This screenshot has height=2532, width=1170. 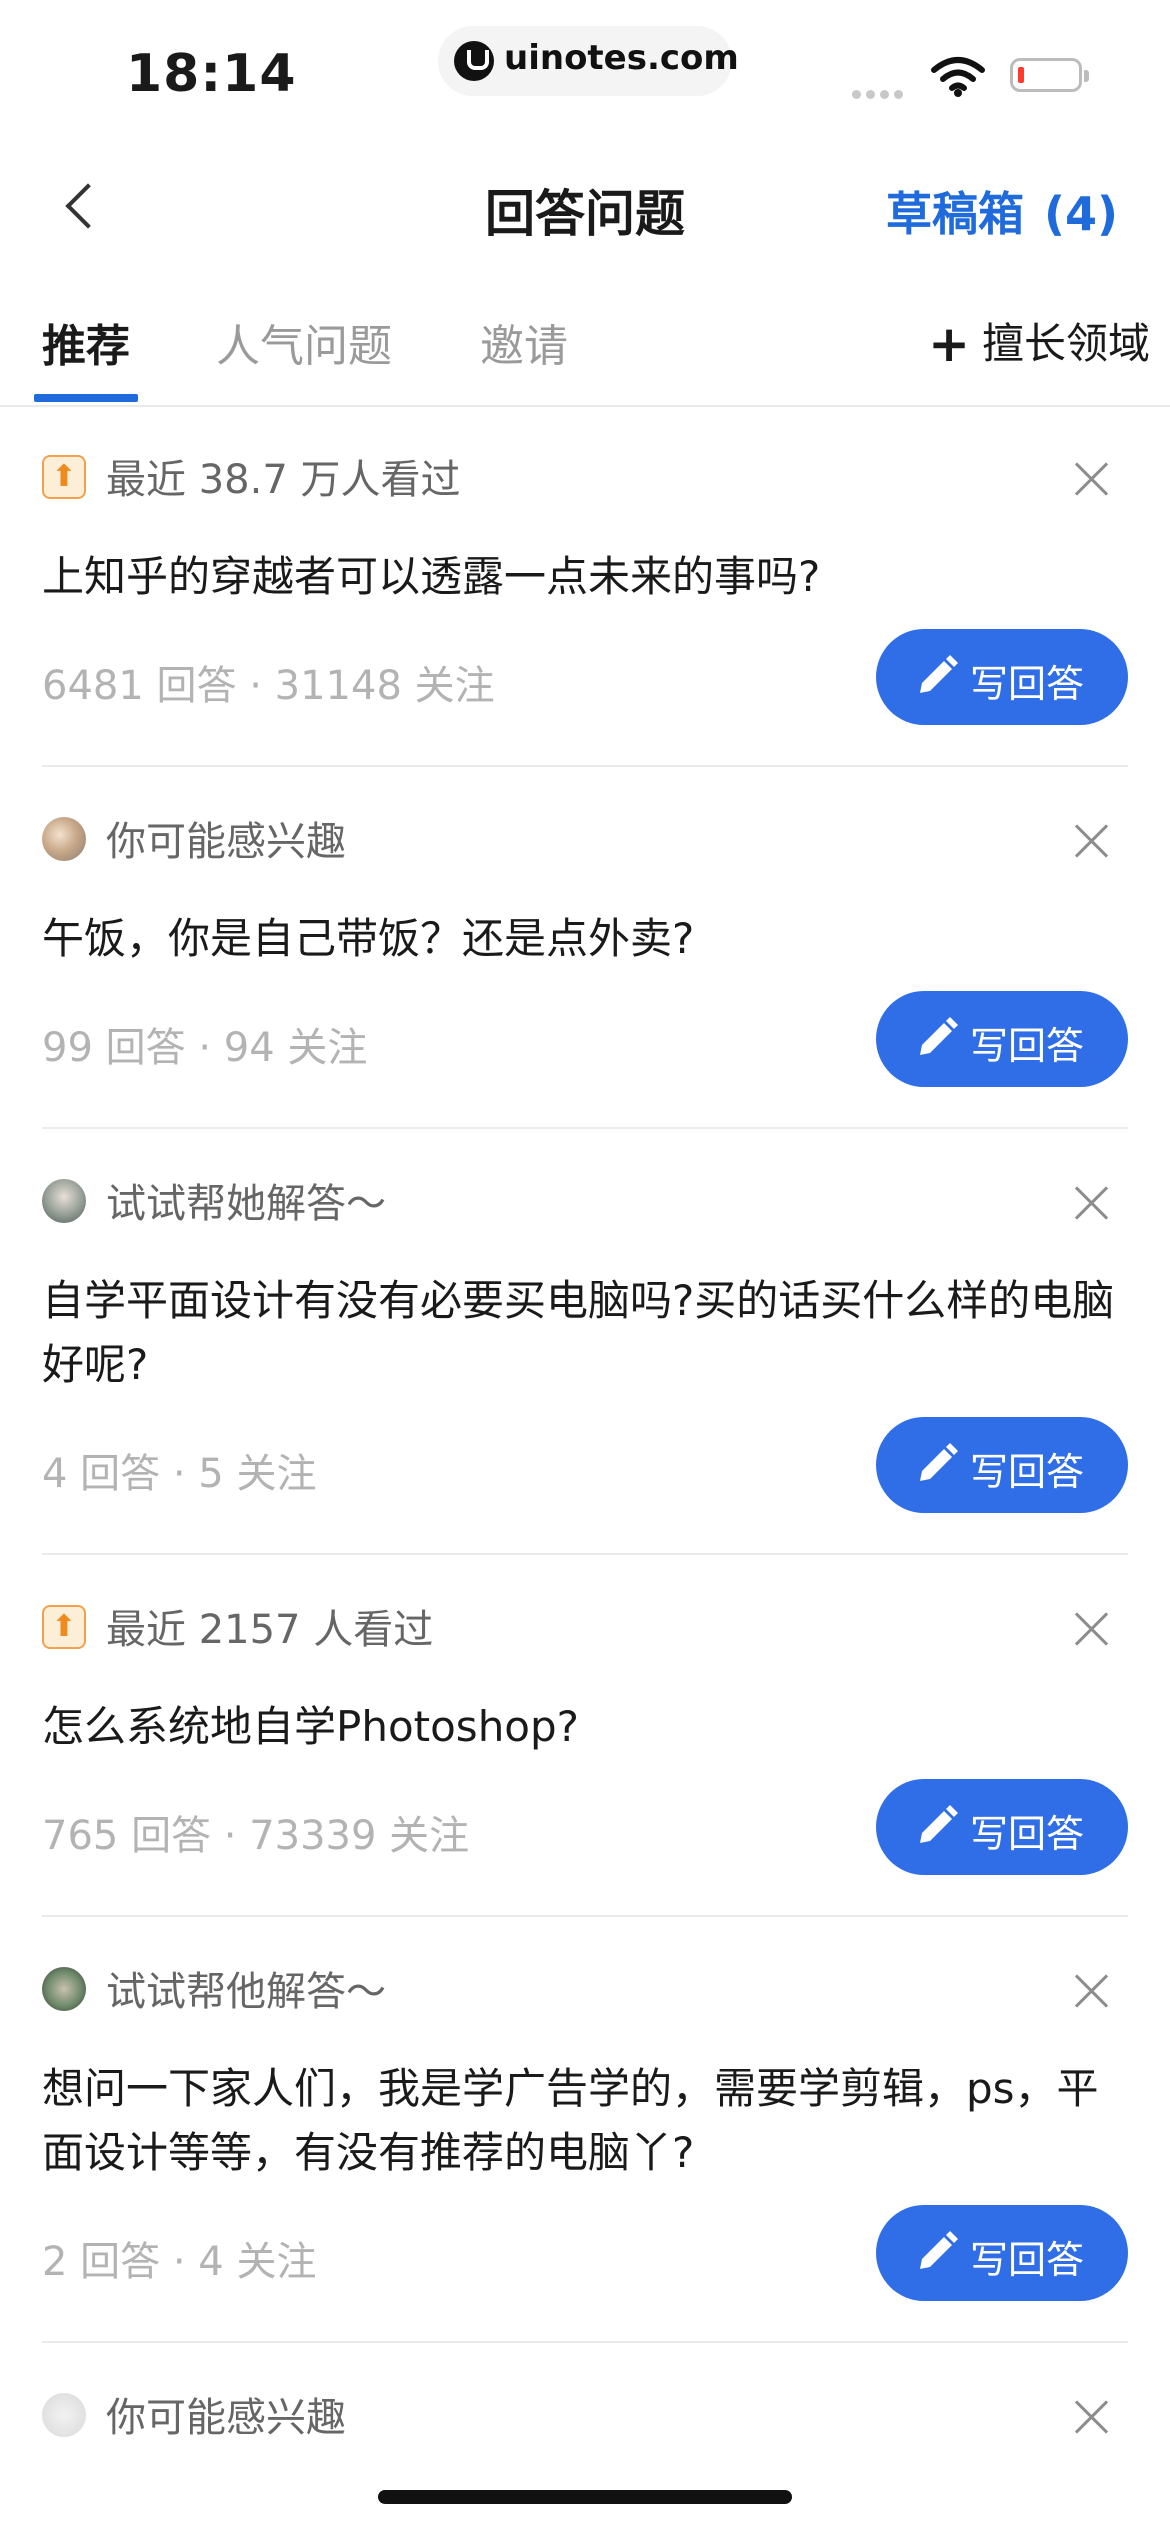 I want to click on question-title: 怎么系统地自学Photoshop?, so click(x=585, y=1727).